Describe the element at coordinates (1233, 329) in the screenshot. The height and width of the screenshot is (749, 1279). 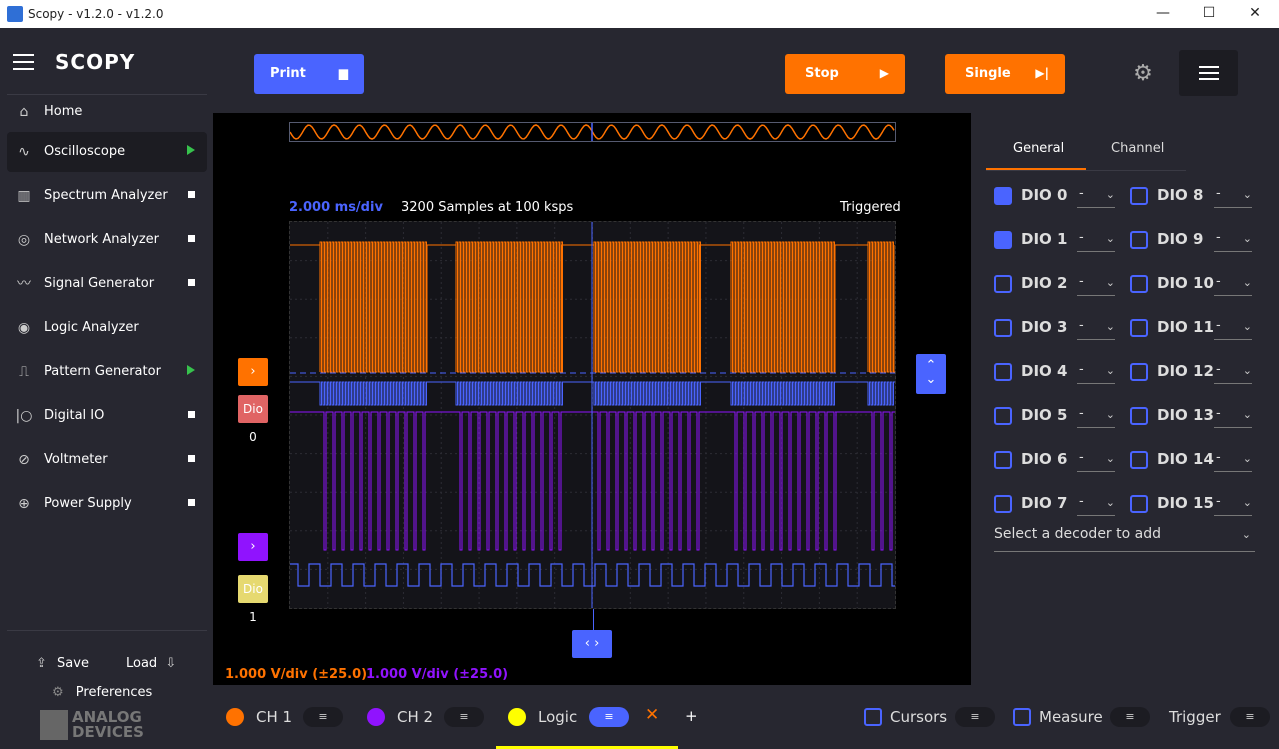
I see `dio11-select: - ⌄` at that location.